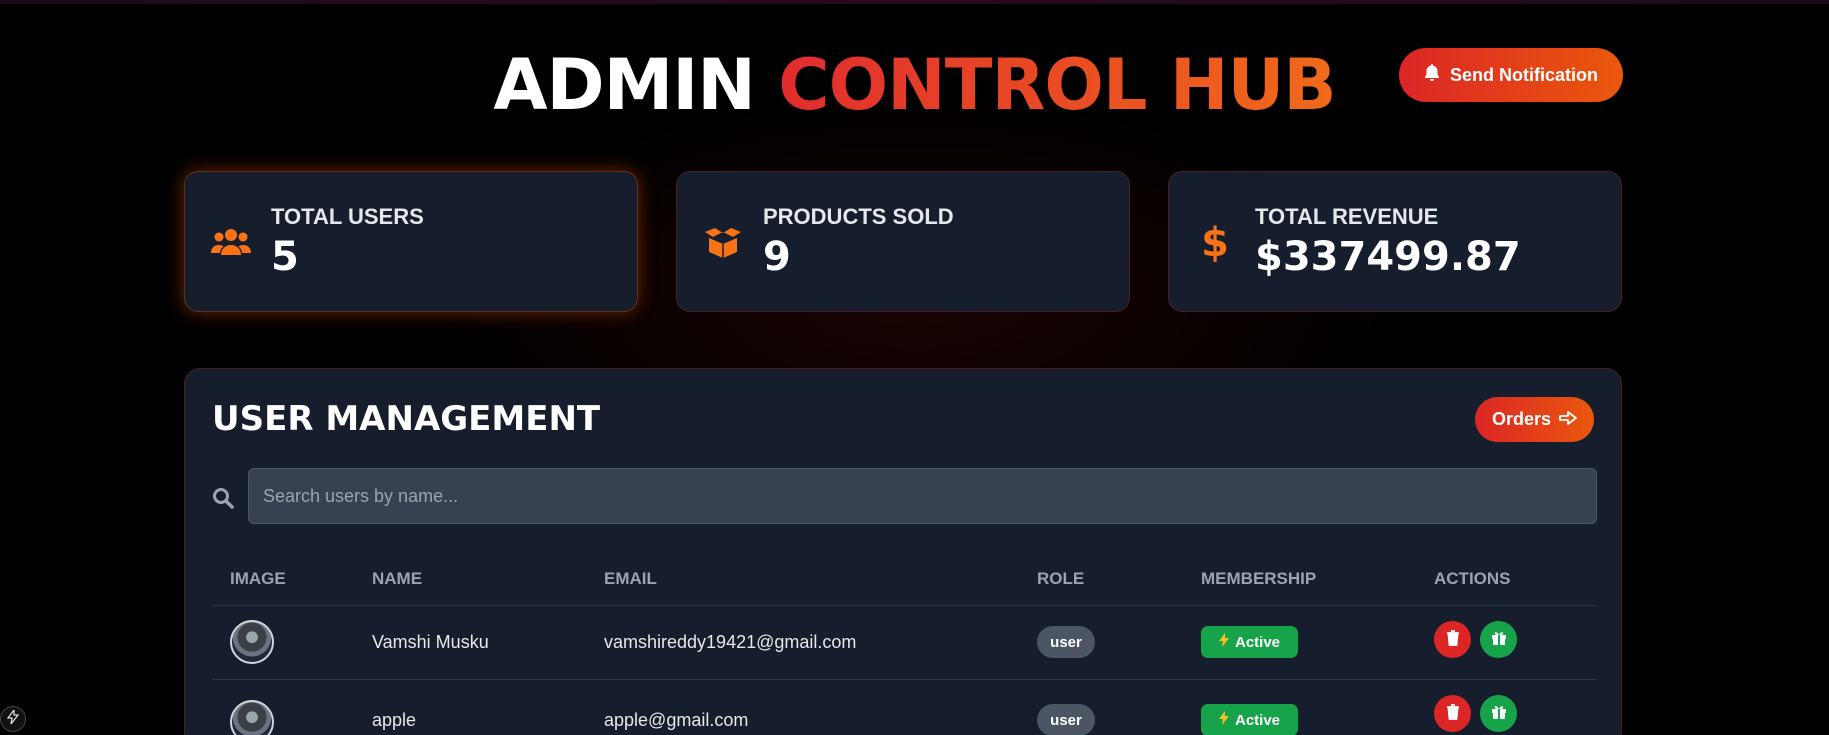 Image resolution: width=1829 pixels, height=735 pixels. I want to click on dev-indicator-badge, so click(13, 719).